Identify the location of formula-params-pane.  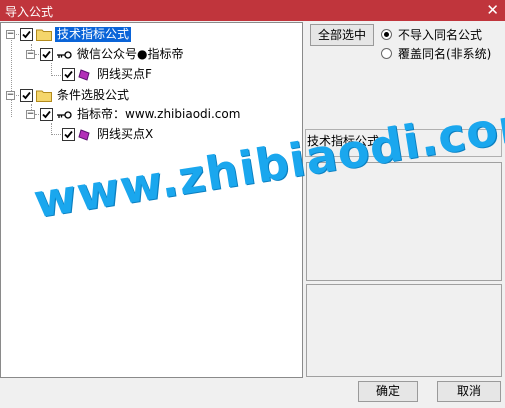
(404, 330).